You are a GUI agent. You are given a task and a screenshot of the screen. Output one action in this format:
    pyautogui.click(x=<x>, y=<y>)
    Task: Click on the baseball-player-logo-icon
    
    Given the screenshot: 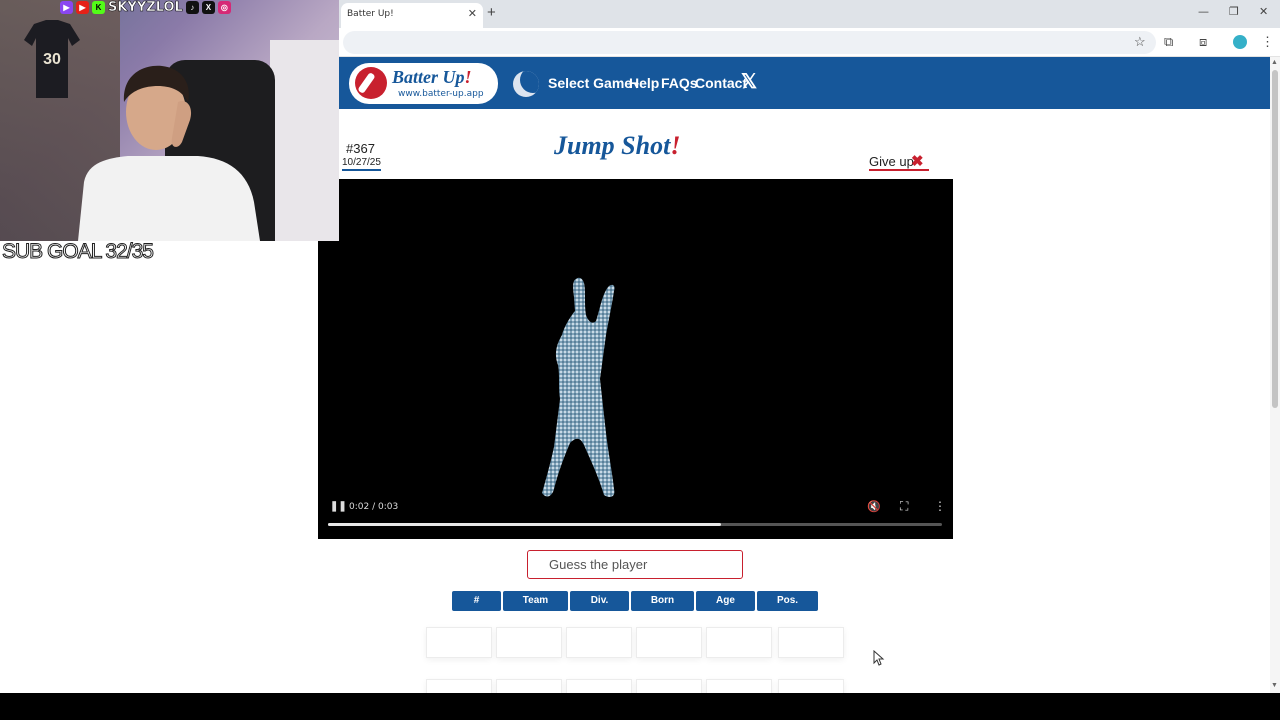 What is the action you would take?
    pyautogui.click(x=371, y=83)
    